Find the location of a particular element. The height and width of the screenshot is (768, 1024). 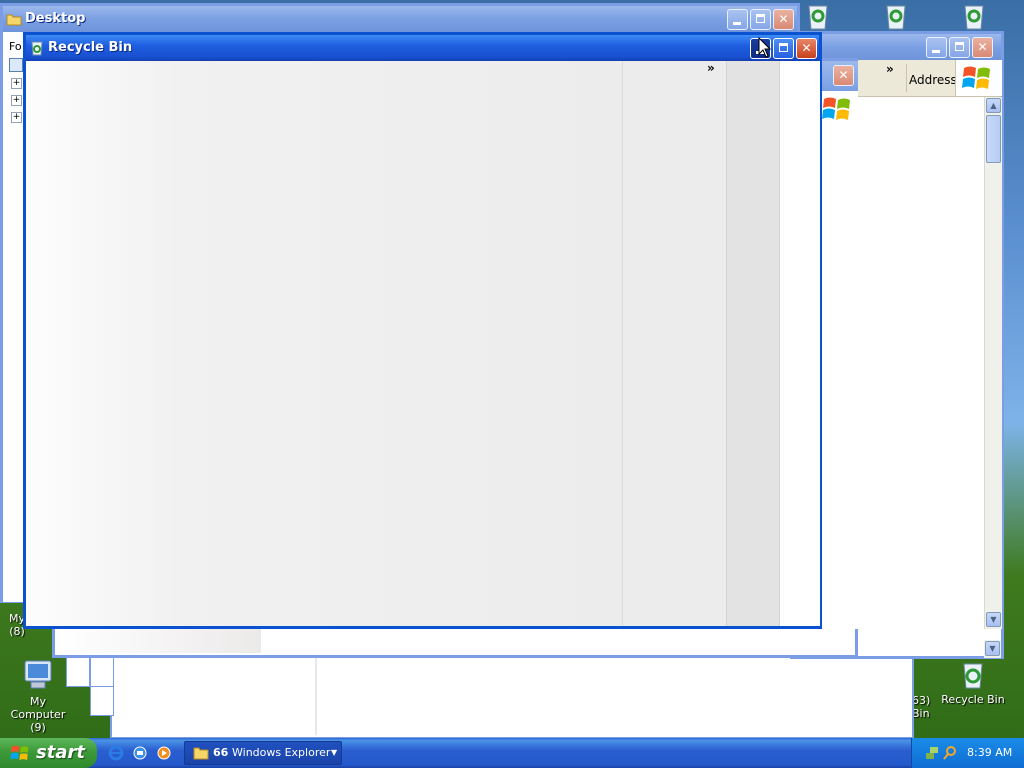

back-minimize-button is located at coordinates (936, 47).